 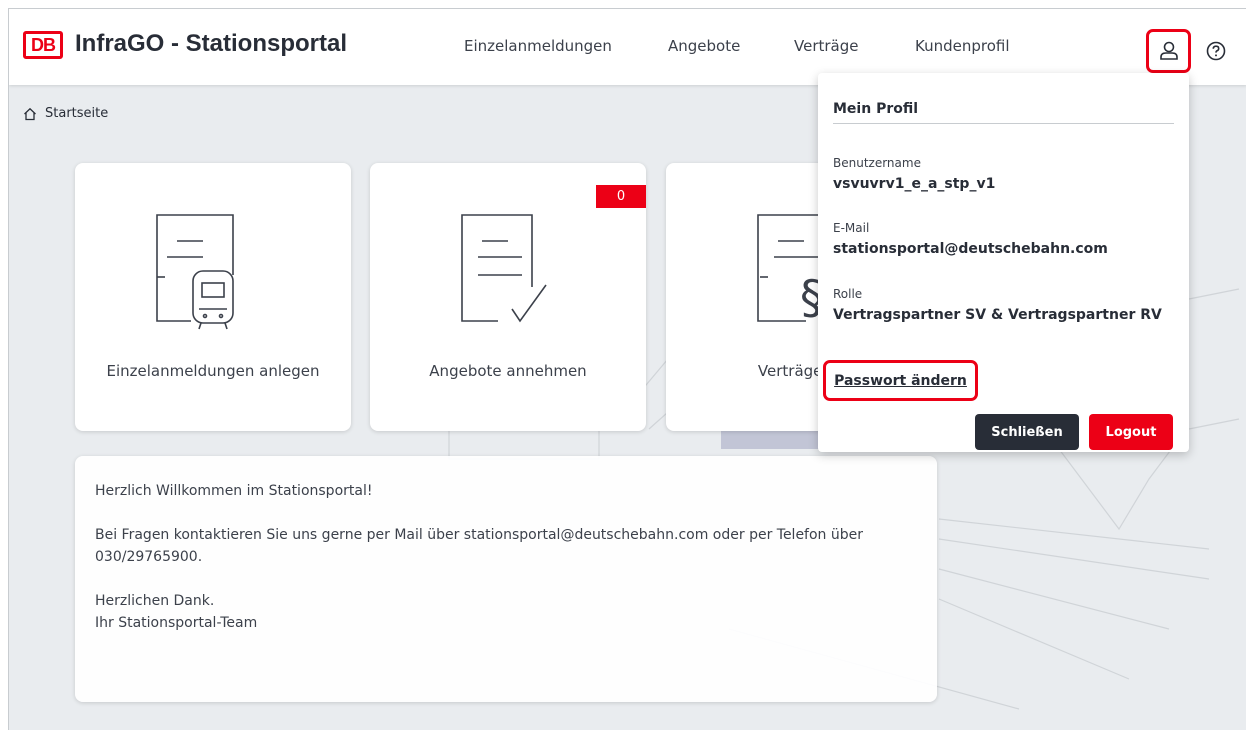 What do you see at coordinates (997, 315) in the screenshot?
I see `role-value: Vertragspartner SV & Vertragspartner RV` at bounding box center [997, 315].